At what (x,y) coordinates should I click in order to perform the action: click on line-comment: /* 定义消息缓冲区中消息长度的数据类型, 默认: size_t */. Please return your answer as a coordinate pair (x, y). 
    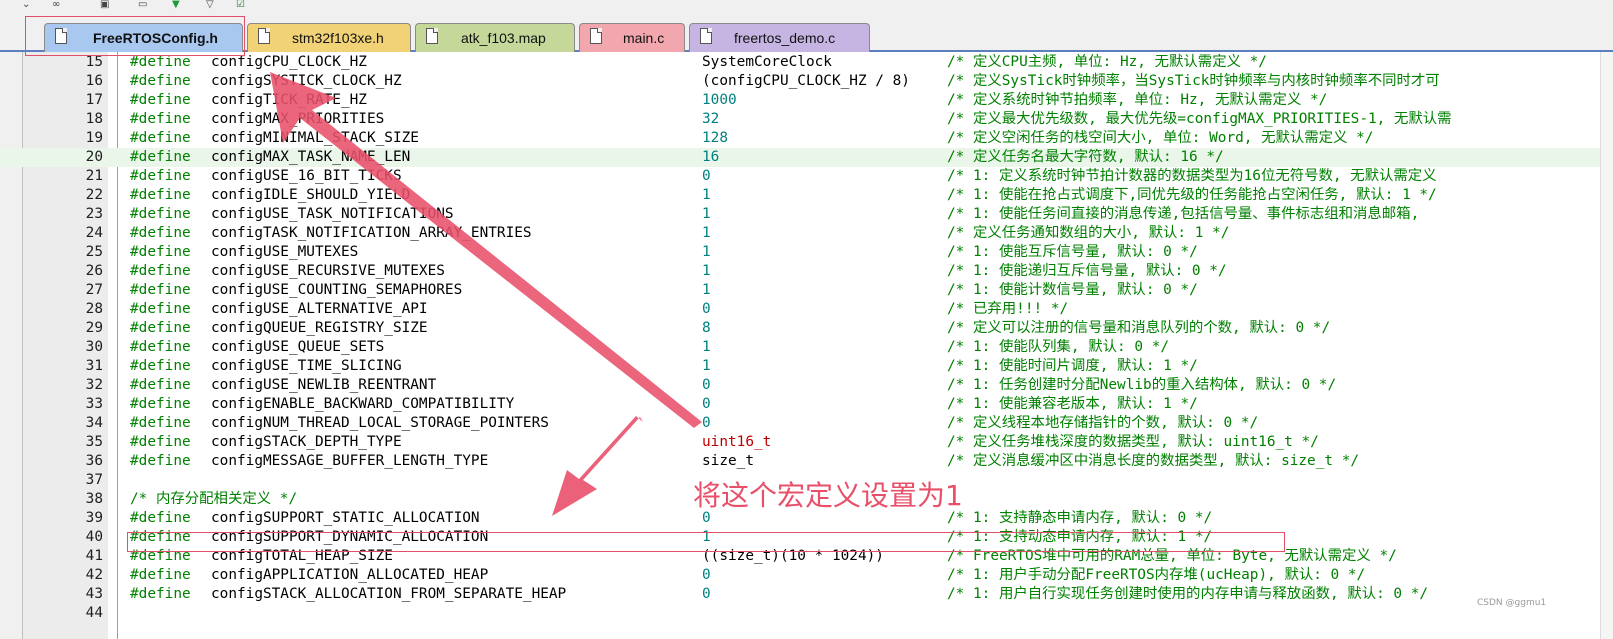
    Looking at the image, I should click on (1153, 461).